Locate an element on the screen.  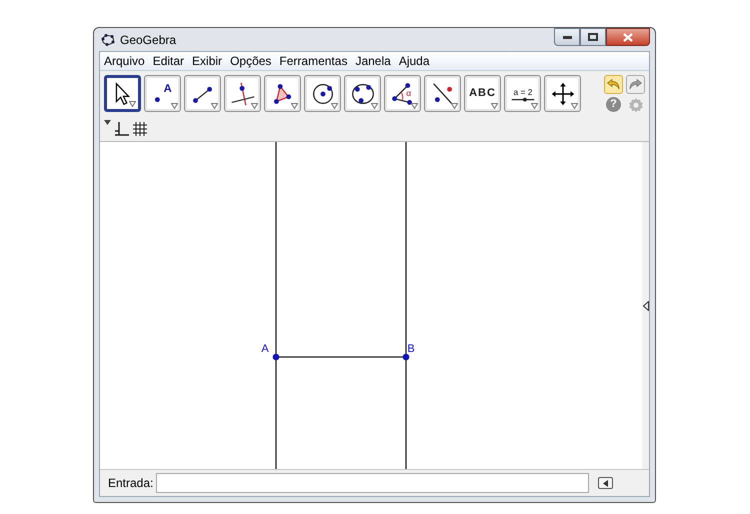
menu-item: Ajuda is located at coordinates (414, 61).